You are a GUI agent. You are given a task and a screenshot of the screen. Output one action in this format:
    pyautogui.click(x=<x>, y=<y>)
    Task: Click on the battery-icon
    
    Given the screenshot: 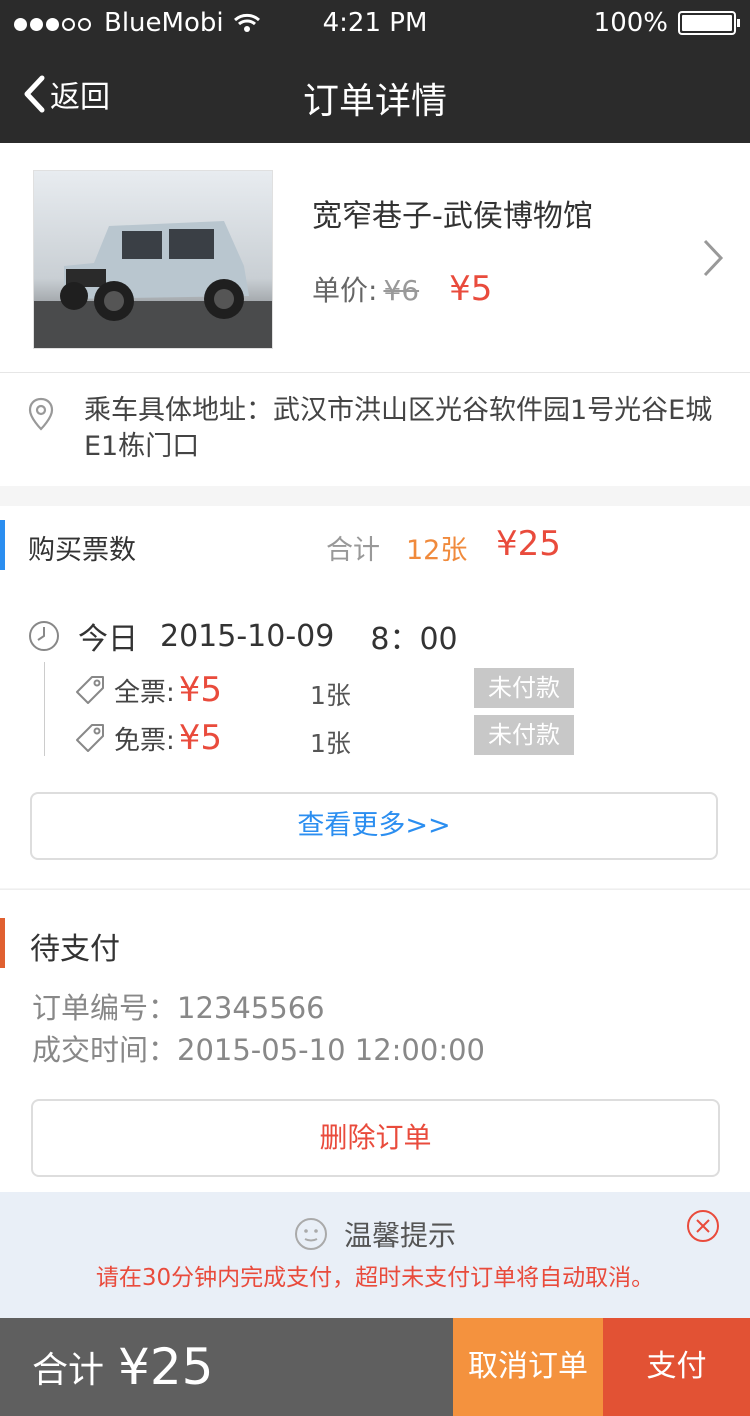 What is the action you would take?
    pyautogui.click(x=709, y=23)
    